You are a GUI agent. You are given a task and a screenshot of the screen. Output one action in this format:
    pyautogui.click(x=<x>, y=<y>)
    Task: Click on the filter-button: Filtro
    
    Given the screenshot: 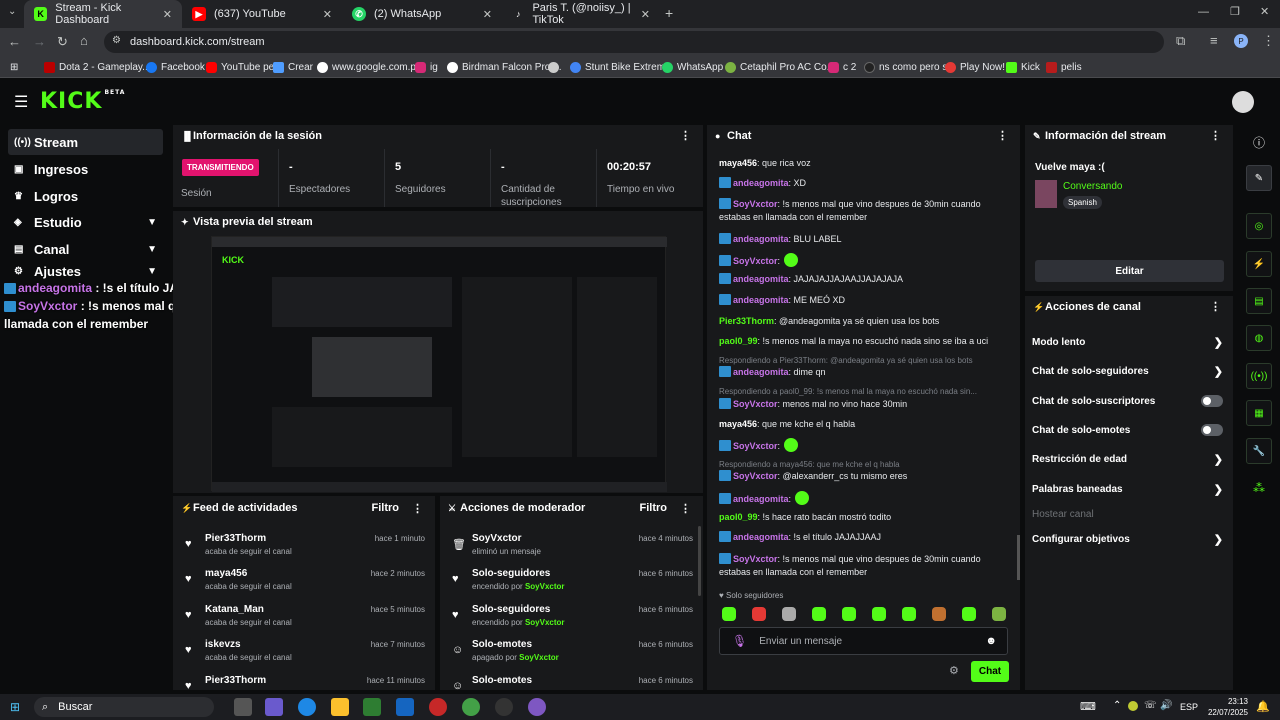 What is the action you would take?
    pyautogui.click(x=654, y=508)
    